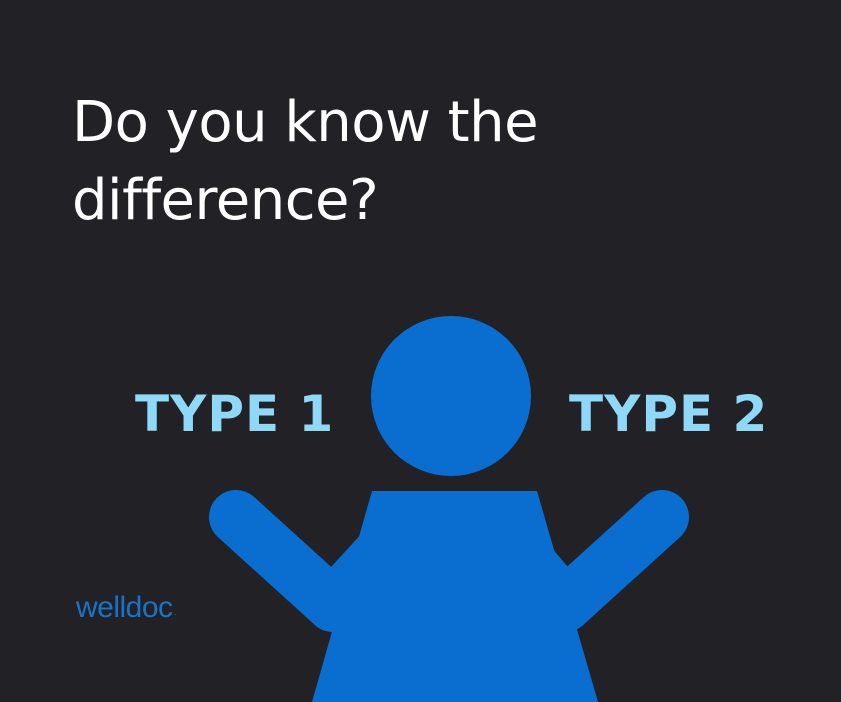  I want to click on brand-name: welldoc, so click(124, 607).